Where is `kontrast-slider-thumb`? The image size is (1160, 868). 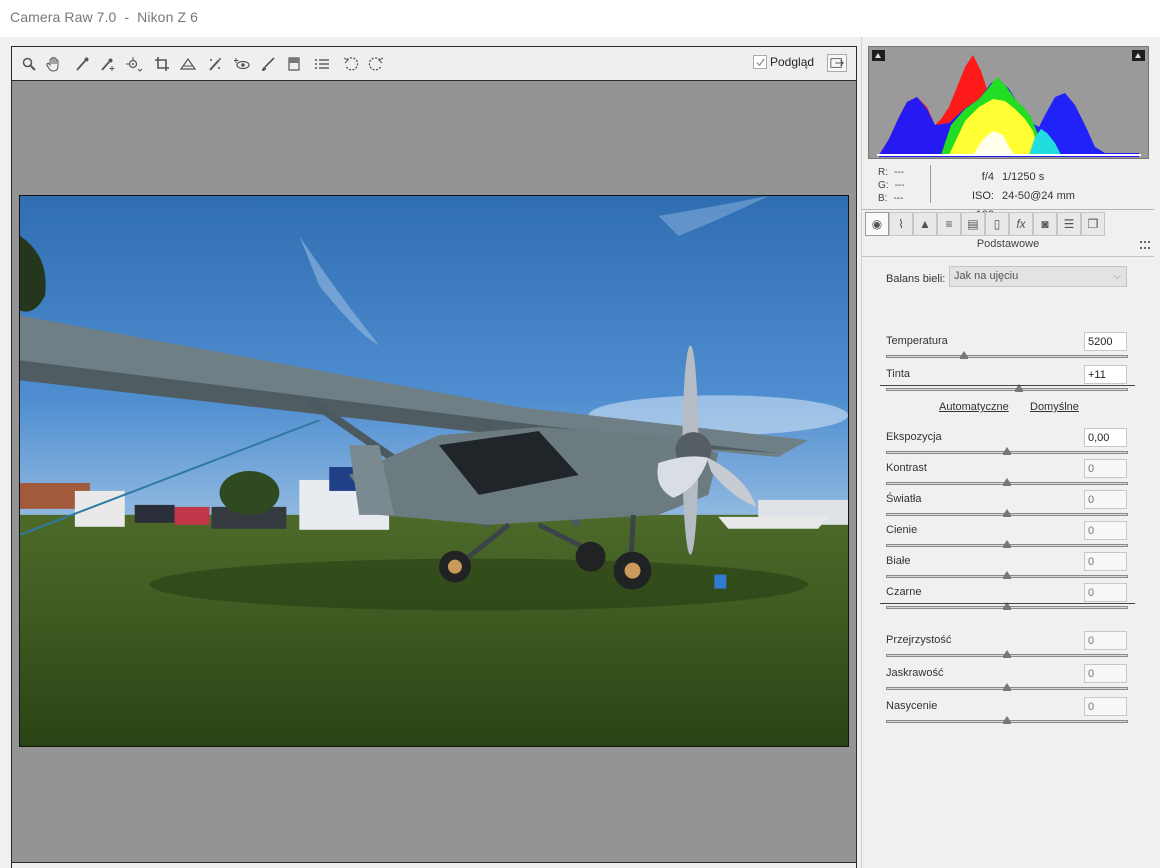
kontrast-slider-thumb is located at coordinates (1007, 482).